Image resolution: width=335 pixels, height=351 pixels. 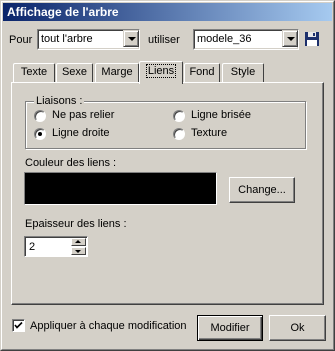 What do you see at coordinates (83, 115) in the screenshot?
I see `radio-label-ne-pas-relier: Ne pas relier` at bounding box center [83, 115].